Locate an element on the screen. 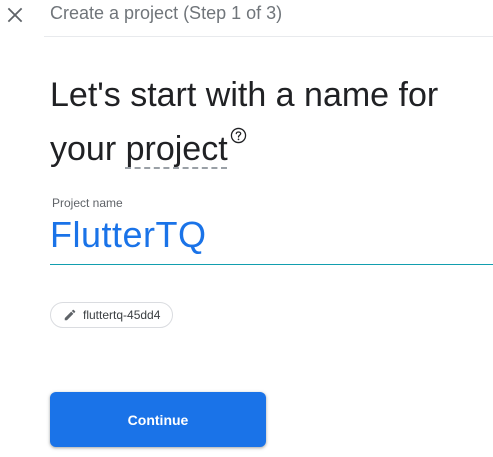 This screenshot has width=493, height=457. header-divider is located at coordinates (268, 36).